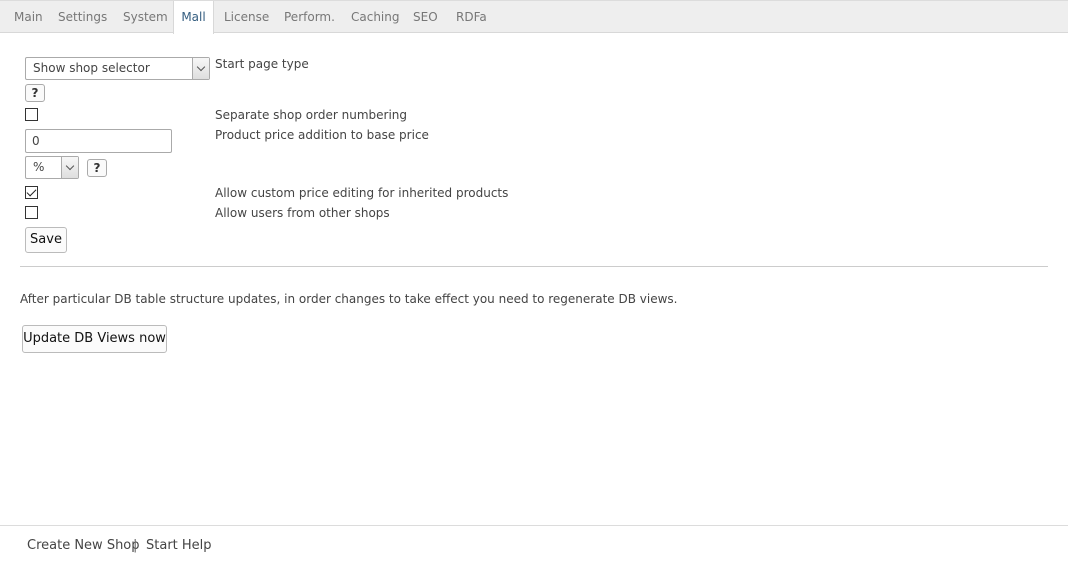 The image size is (1068, 564). I want to click on start-page-type-help-button: ?, so click(35, 93).